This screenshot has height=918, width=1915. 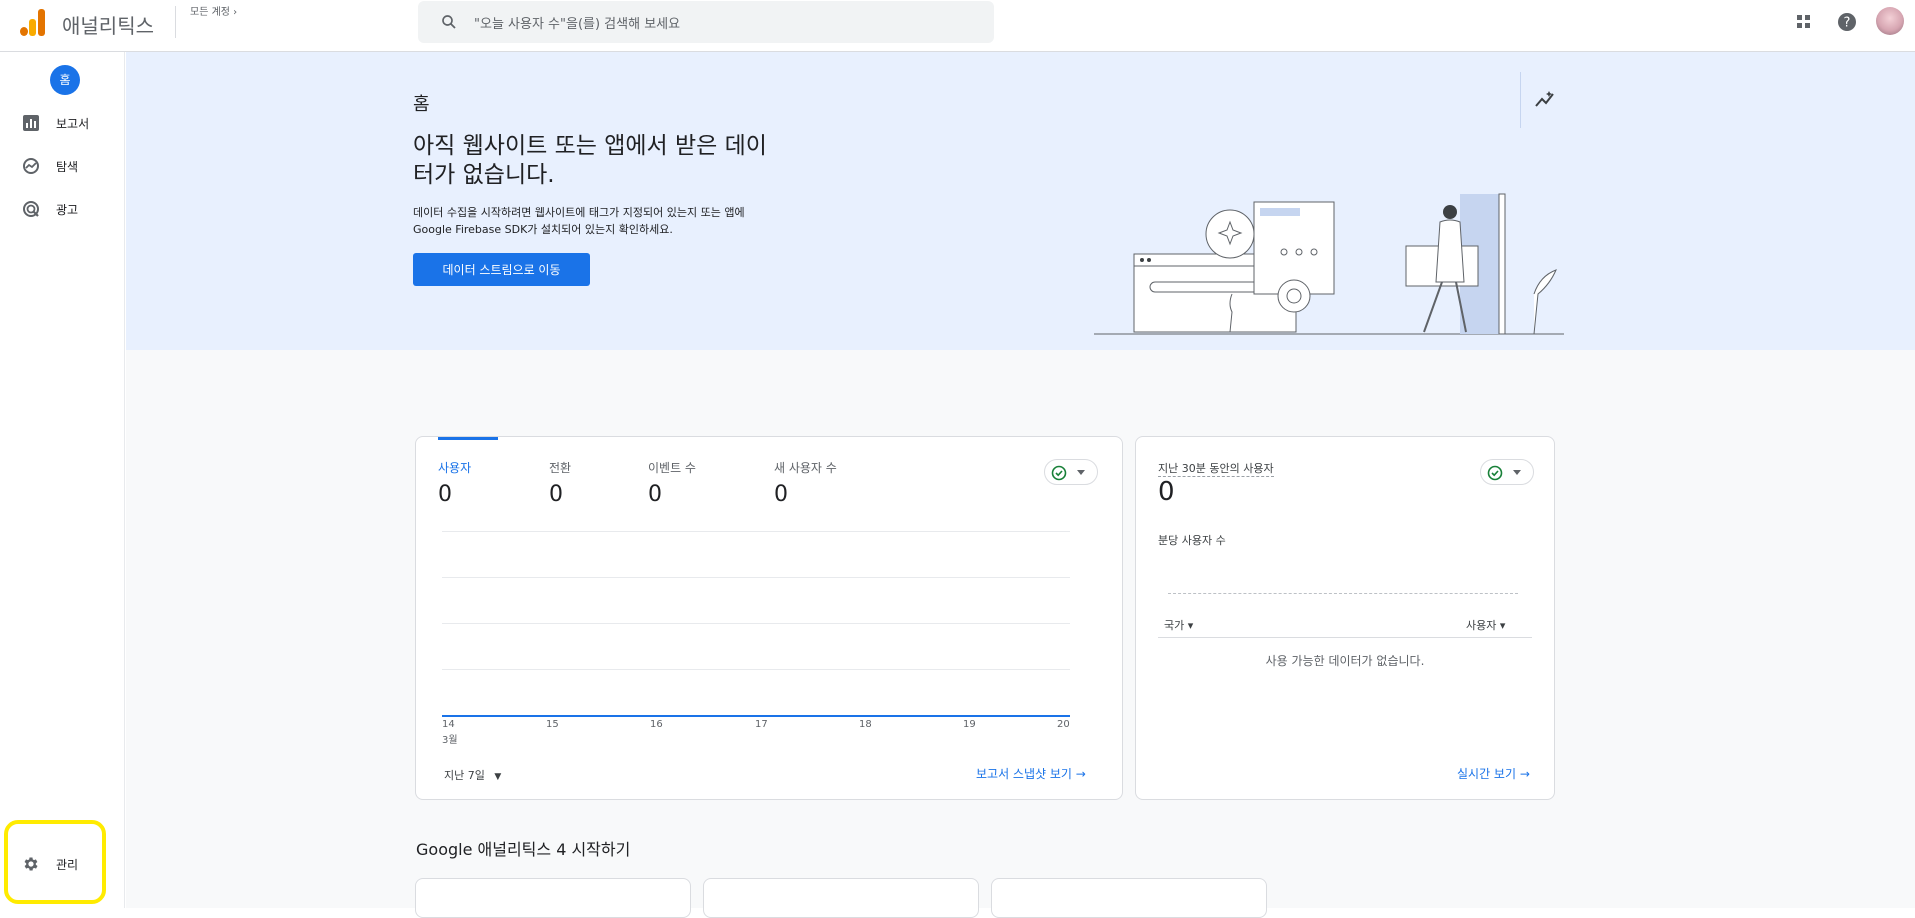 I want to click on x-tick: 19, so click(x=969, y=724).